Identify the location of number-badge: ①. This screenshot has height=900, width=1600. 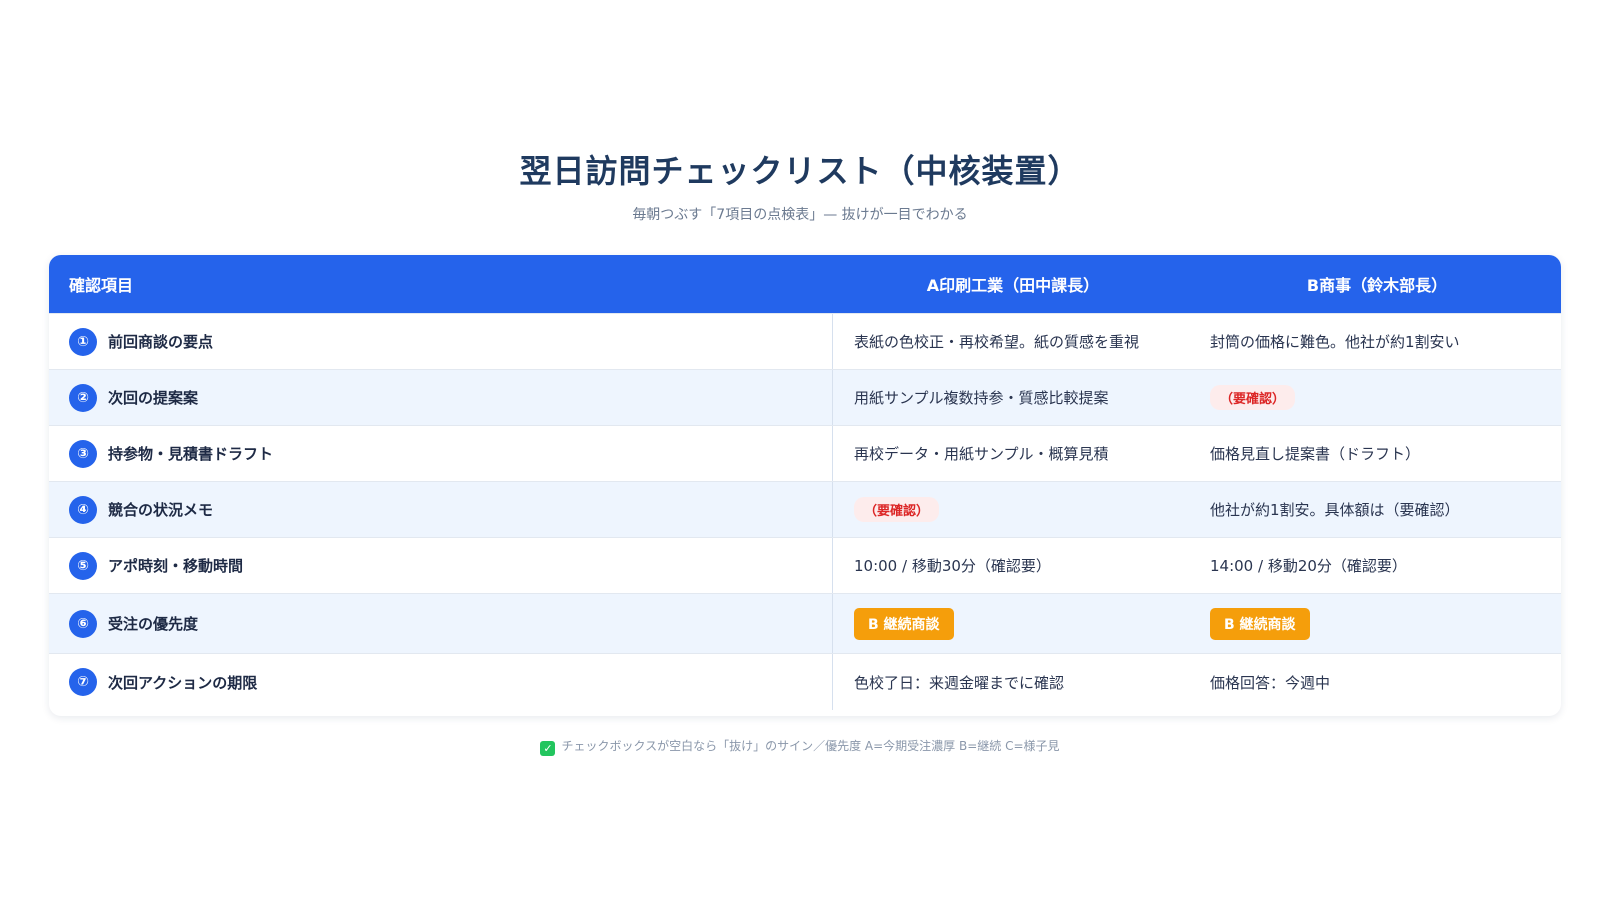
(83, 341).